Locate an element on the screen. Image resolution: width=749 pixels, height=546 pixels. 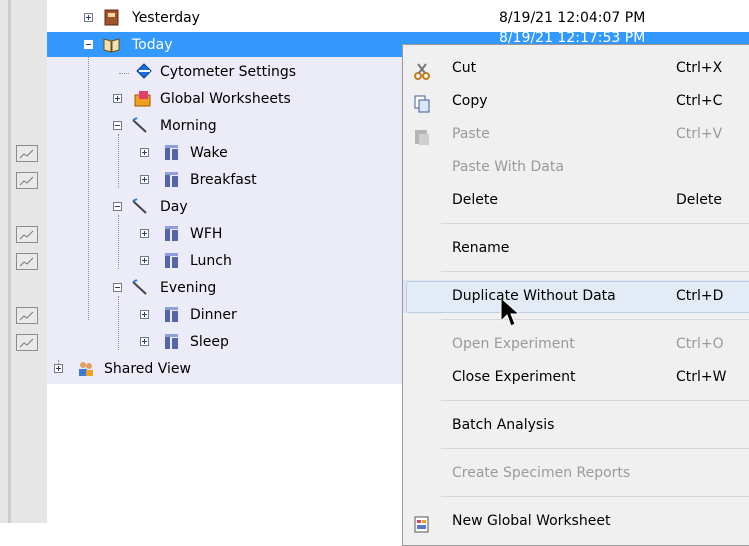
tree-item-evening: Evening is located at coordinates (247, 288).